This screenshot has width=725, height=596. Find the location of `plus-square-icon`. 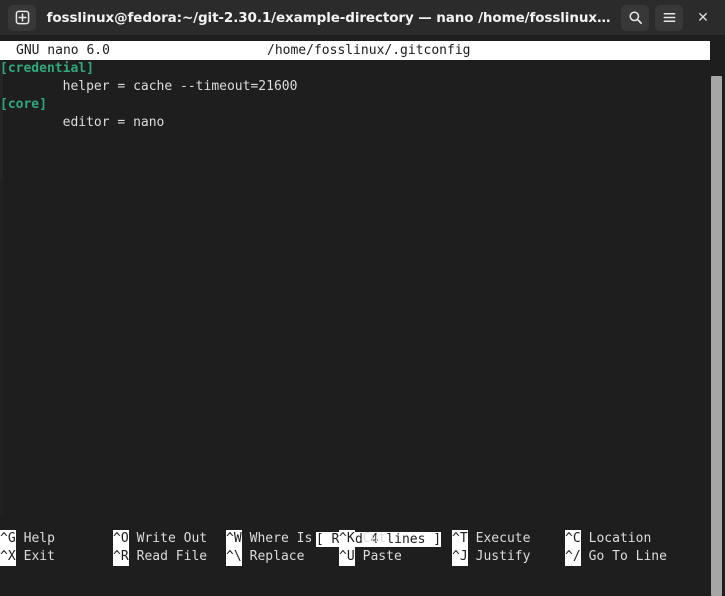

plus-square-icon is located at coordinates (22, 17).